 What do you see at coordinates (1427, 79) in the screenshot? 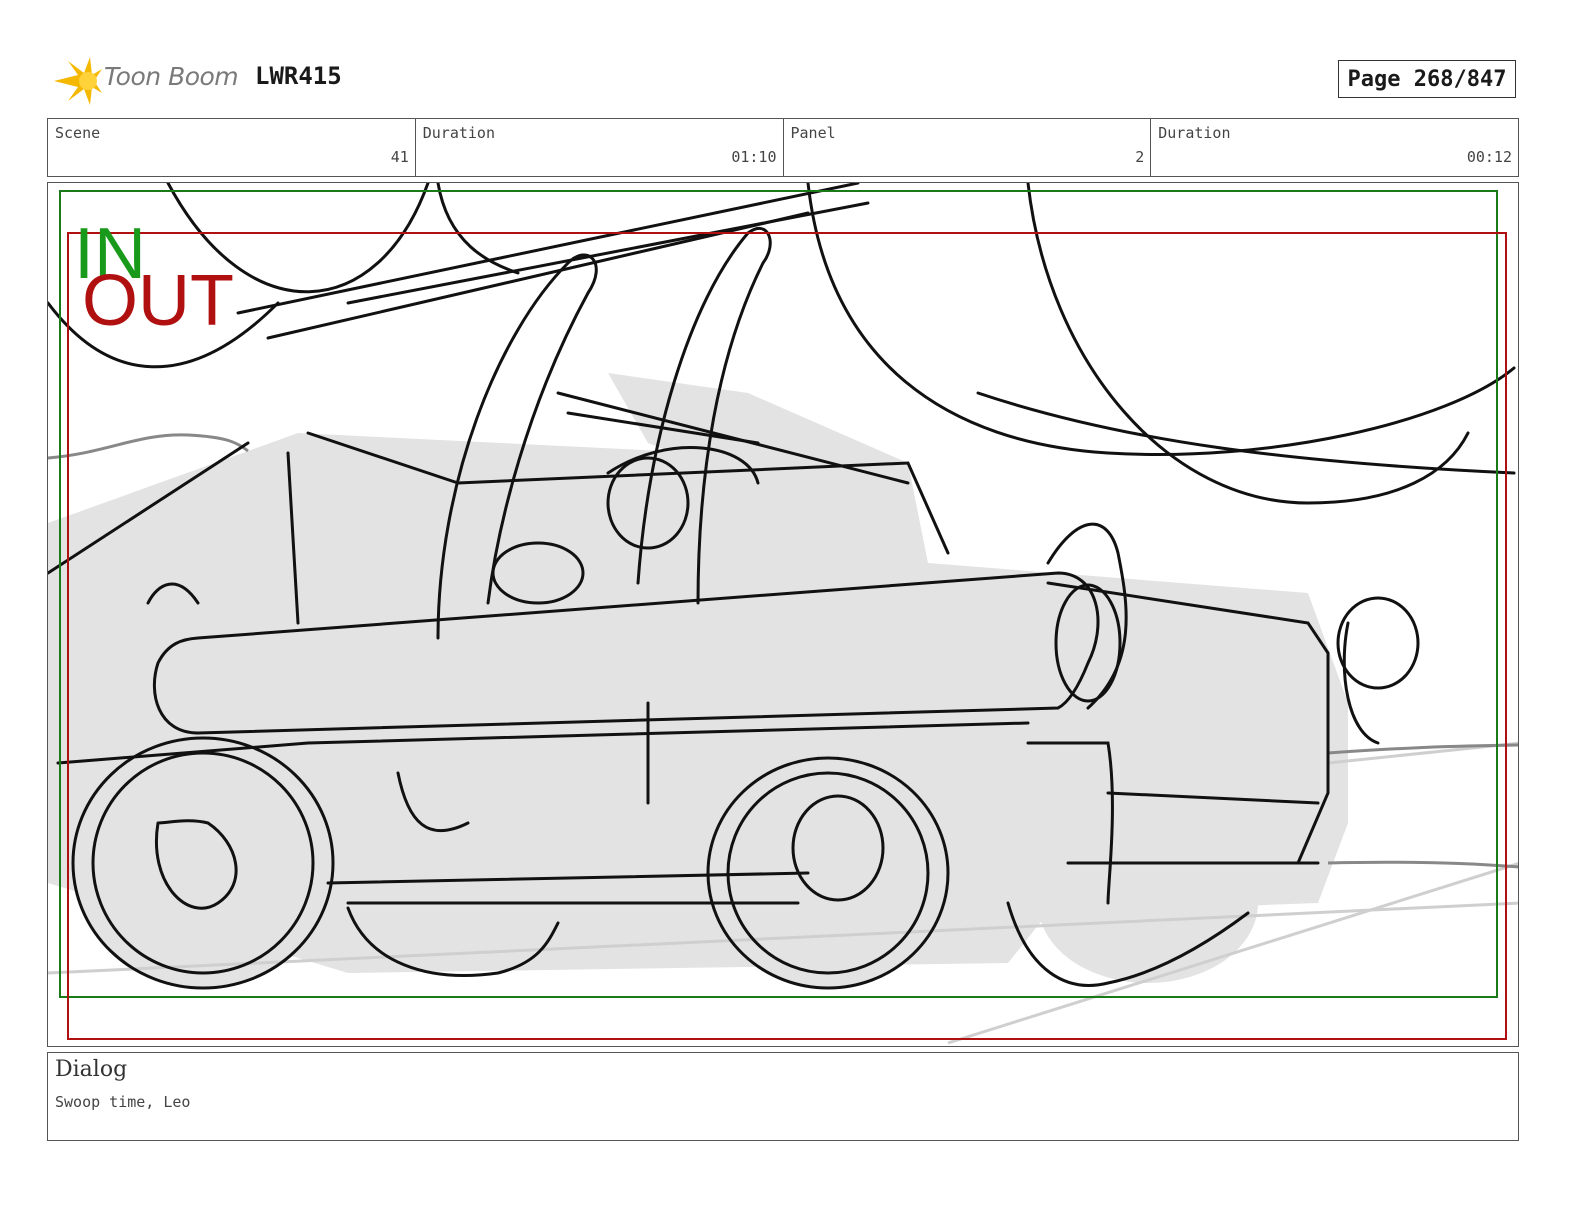
I see `page-indicator: Page 268/847` at bounding box center [1427, 79].